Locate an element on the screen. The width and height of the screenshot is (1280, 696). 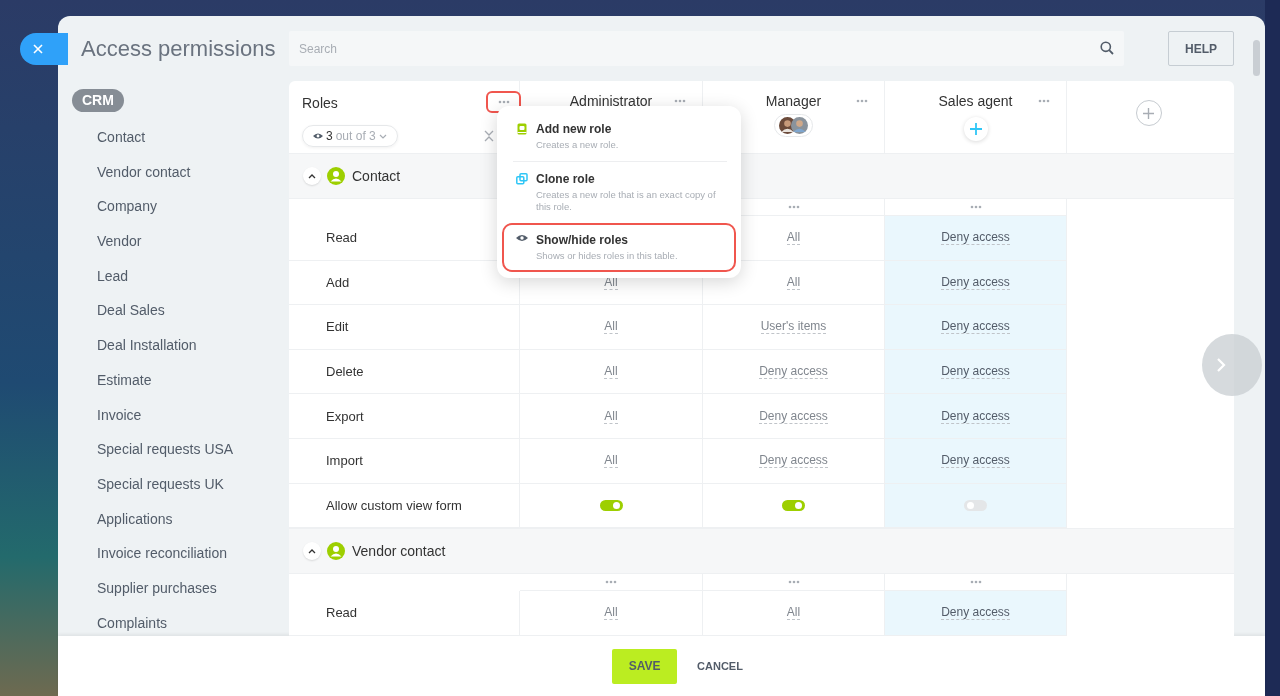
sidebar-item: Deal Sales is located at coordinates (180, 311).